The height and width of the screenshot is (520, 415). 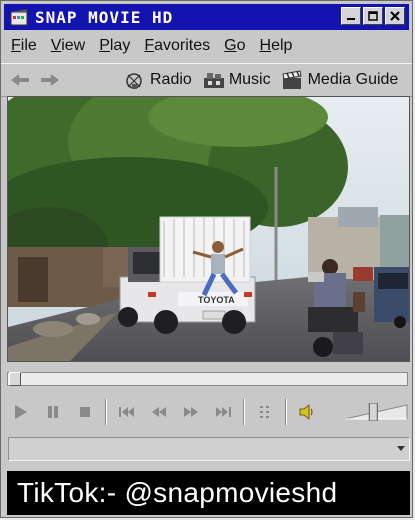 I want to click on rewind-button, so click(x=159, y=412).